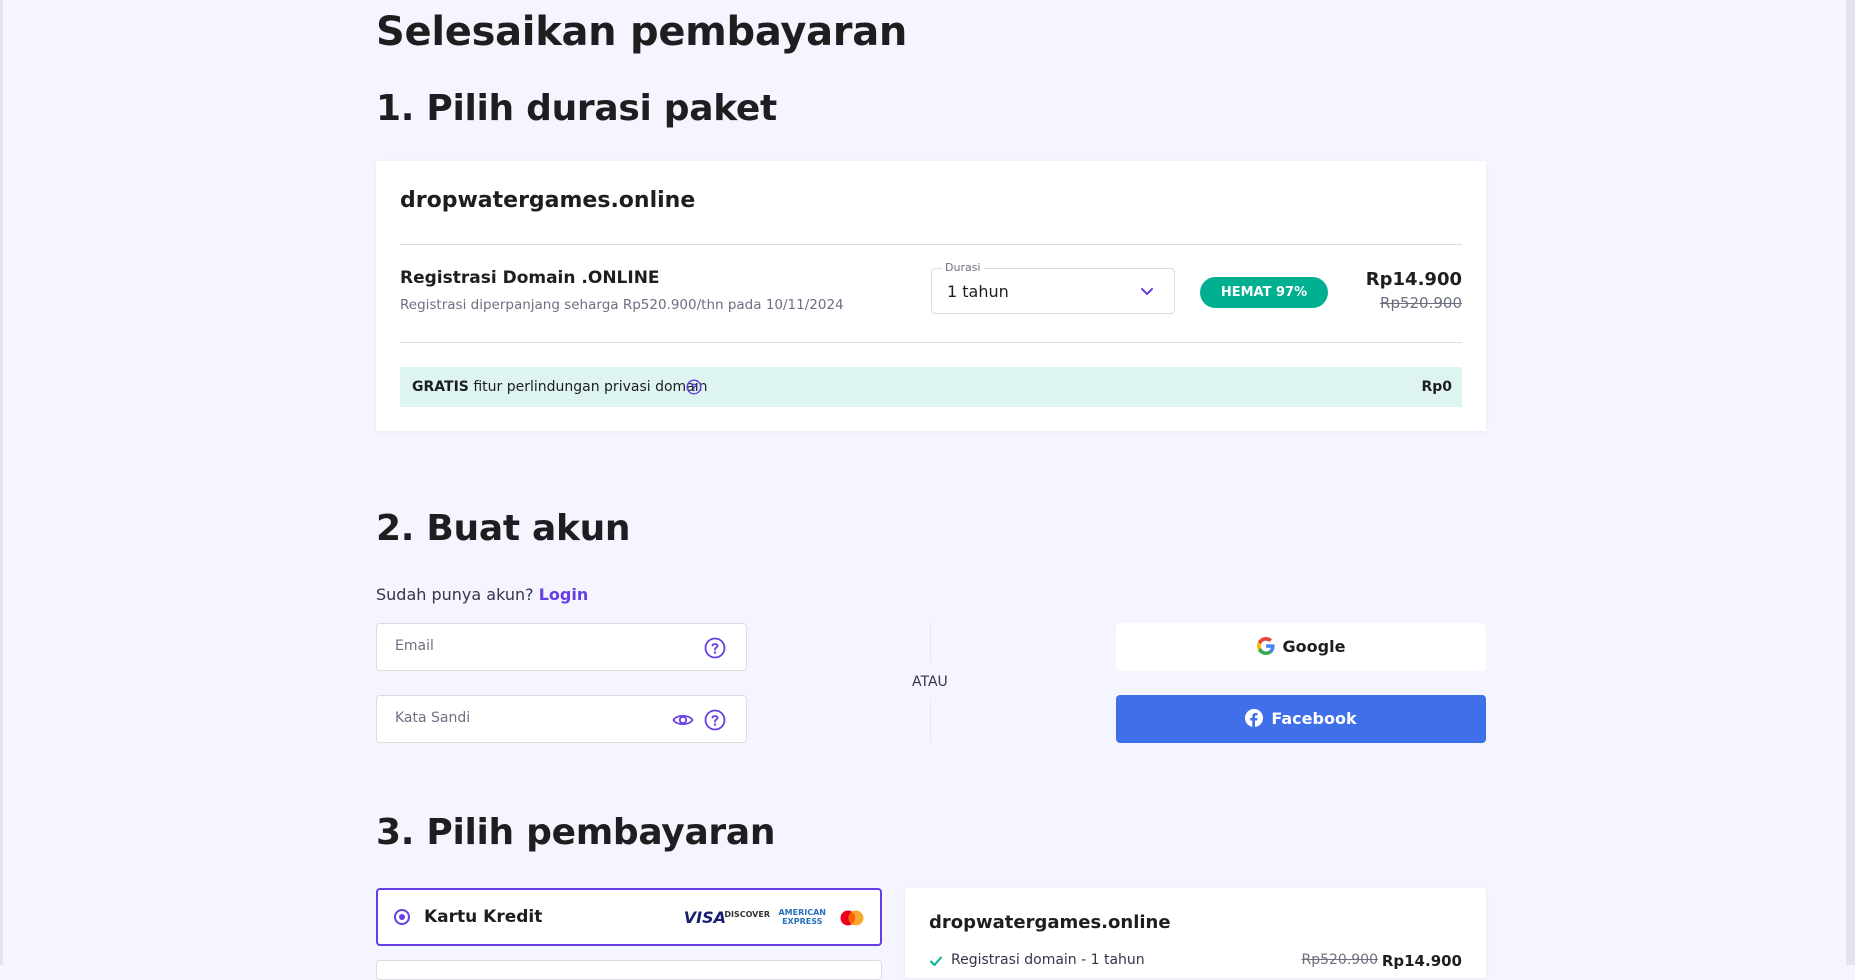 The width and height of the screenshot is (1855, 980). Describe the element at coordinates (548, 200) in the screenshot. I see `domain-name: dropwatergames.online` at that location.